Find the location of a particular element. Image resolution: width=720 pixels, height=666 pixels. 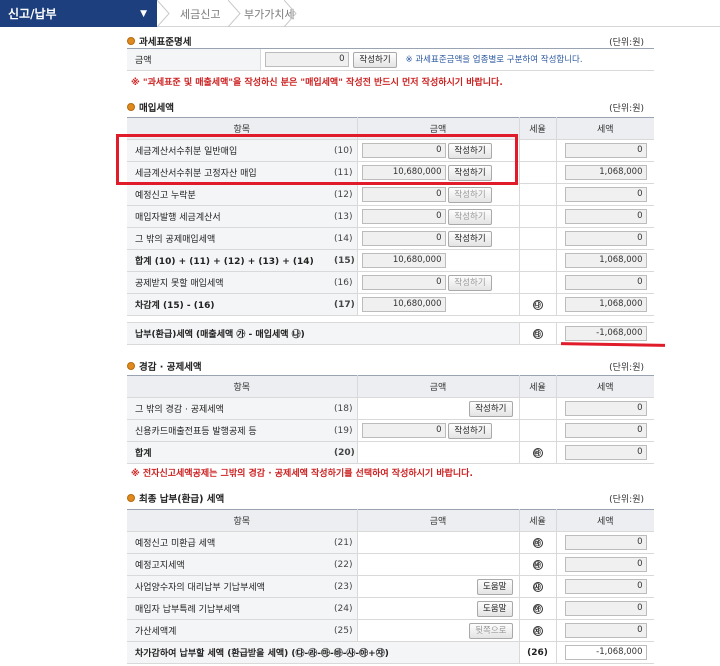

row-label: 매입자 납부특례 기납부세액 is located at coordinates (228, 608).